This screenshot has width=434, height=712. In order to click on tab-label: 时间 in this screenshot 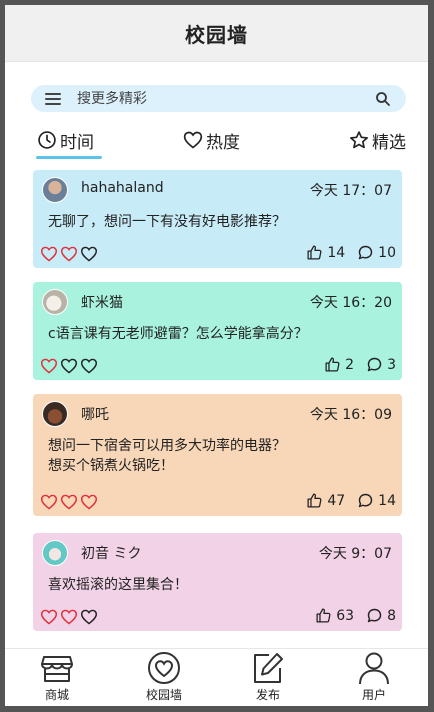, I will do `click(77, 142)`.